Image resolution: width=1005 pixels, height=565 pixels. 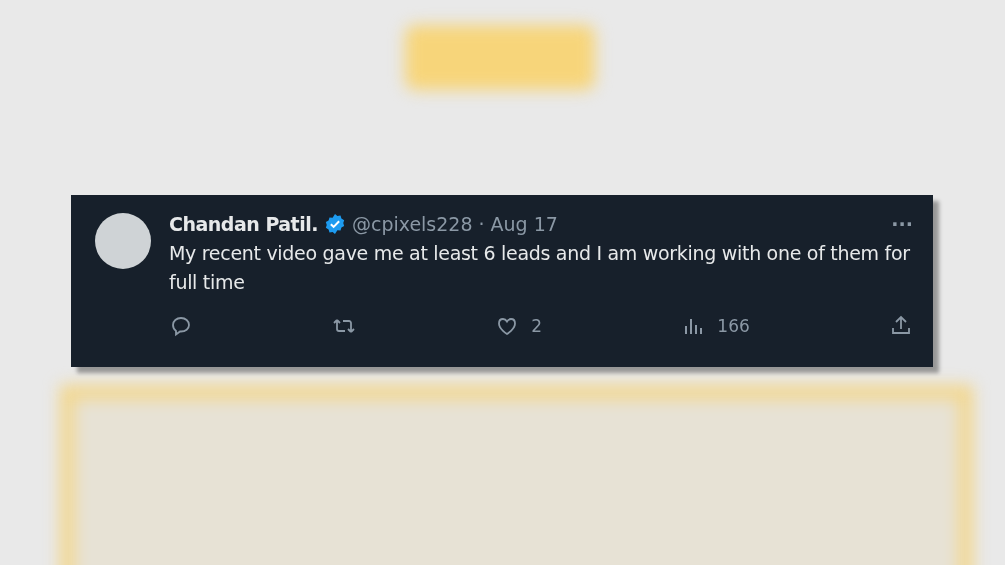 What do you see at coordinates (243, 224) in the screenshot?
I see `author-name: Chandan Patil.` at bounding box center [243, 224].